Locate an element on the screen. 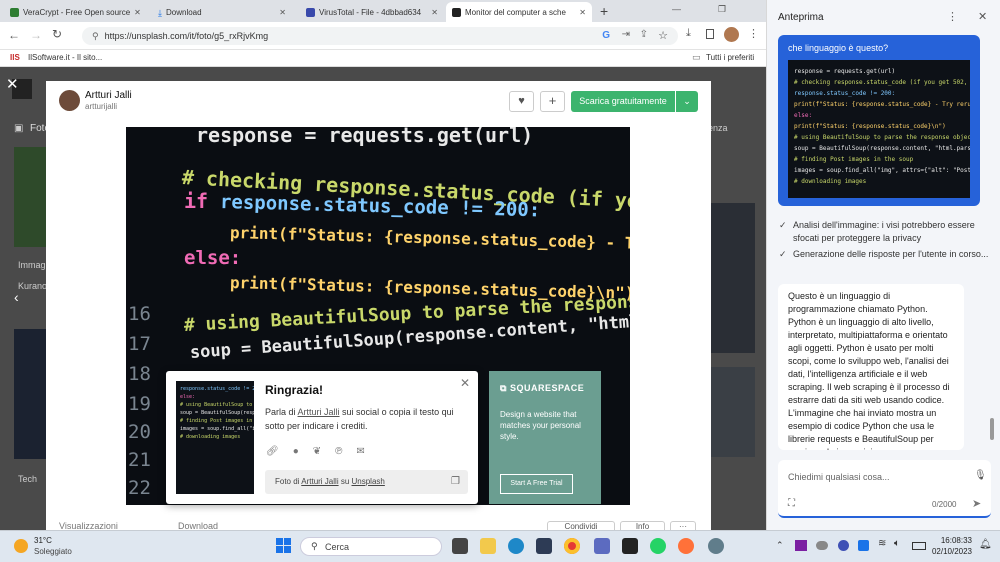 This screenshot has height=562, width=1000. minimize-icon: — is located at coordinates (676, 9).